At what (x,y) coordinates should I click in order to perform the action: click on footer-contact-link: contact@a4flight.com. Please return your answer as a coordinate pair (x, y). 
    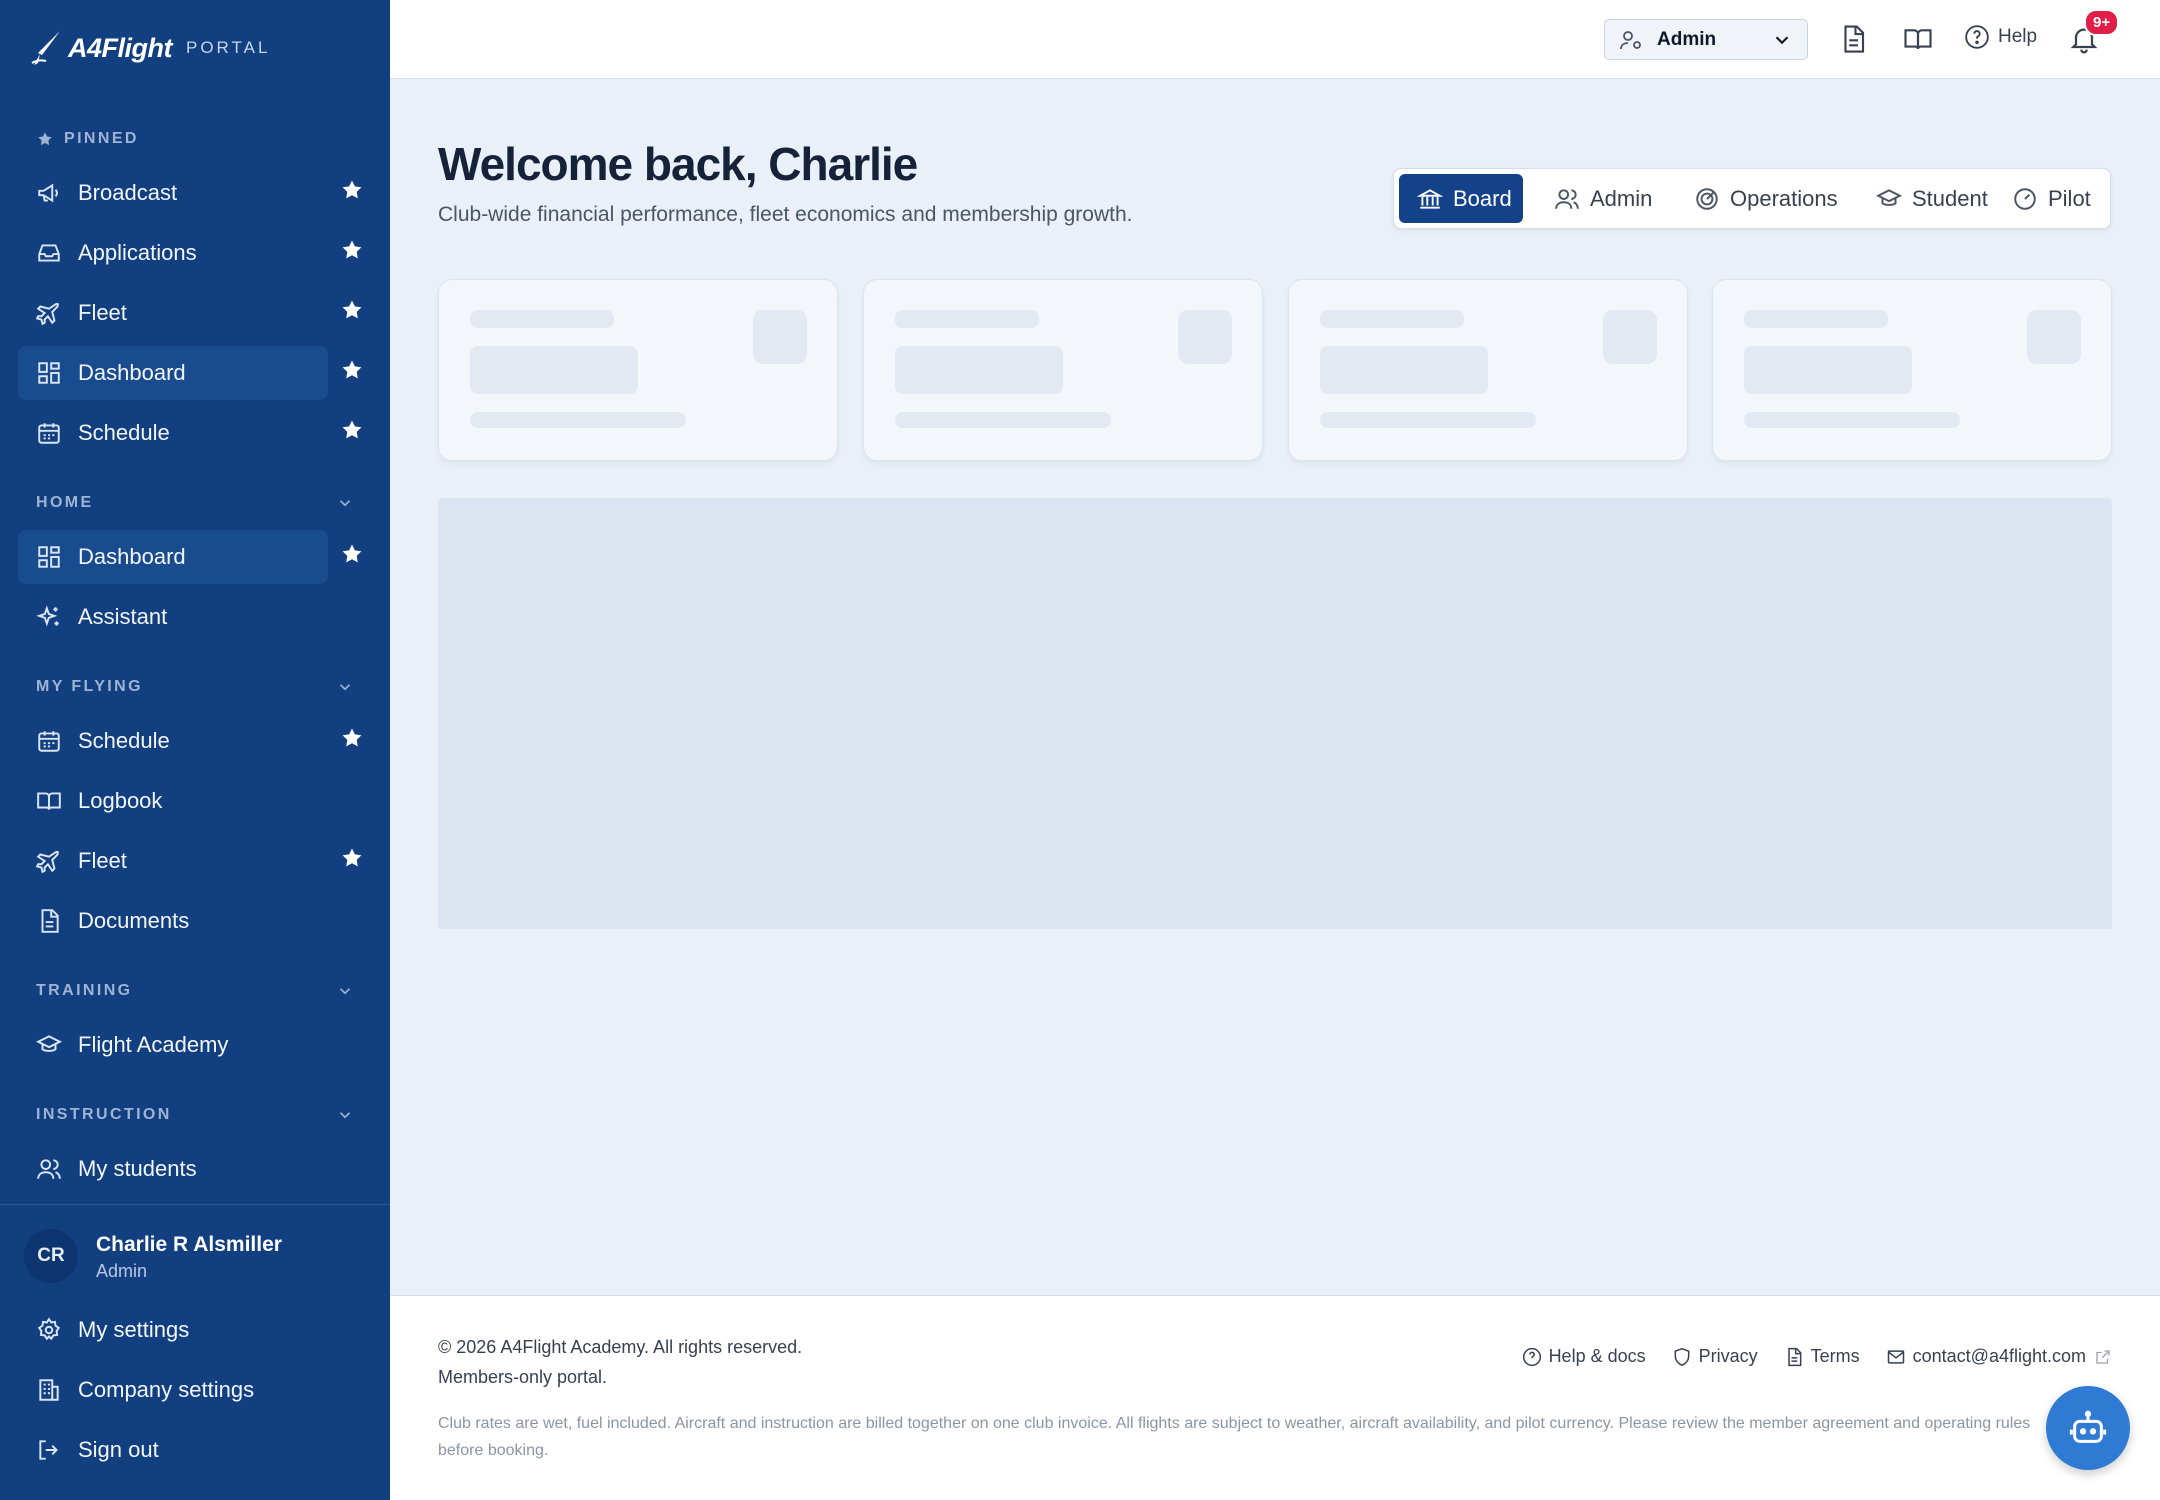
    Looking at the image, I should click on (1999, 1356).